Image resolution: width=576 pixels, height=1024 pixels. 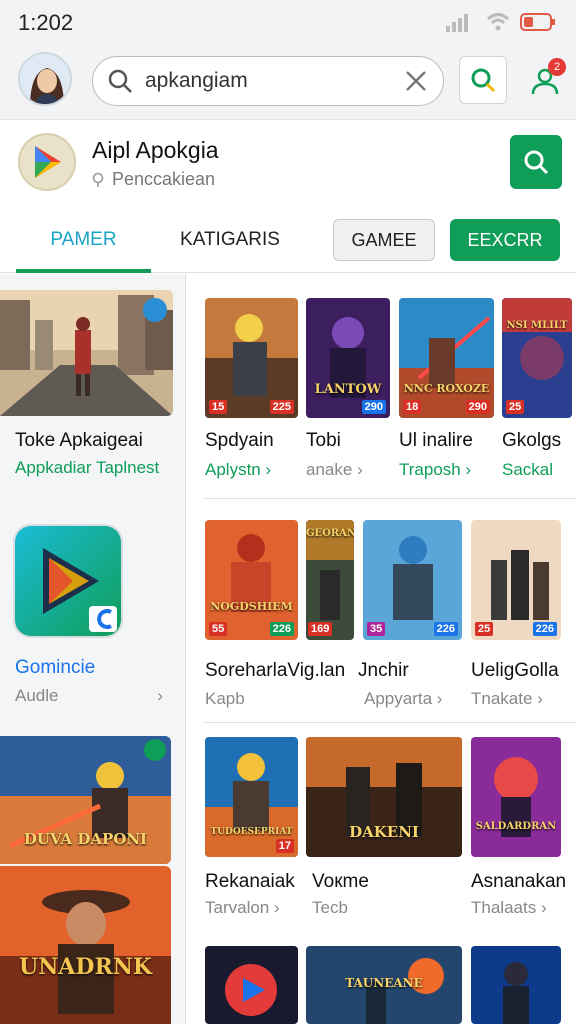 What do you see at coordinates (288, 23) in the screenshot?
I see `status-bar: 1:202` at bounding box center [288, 23].